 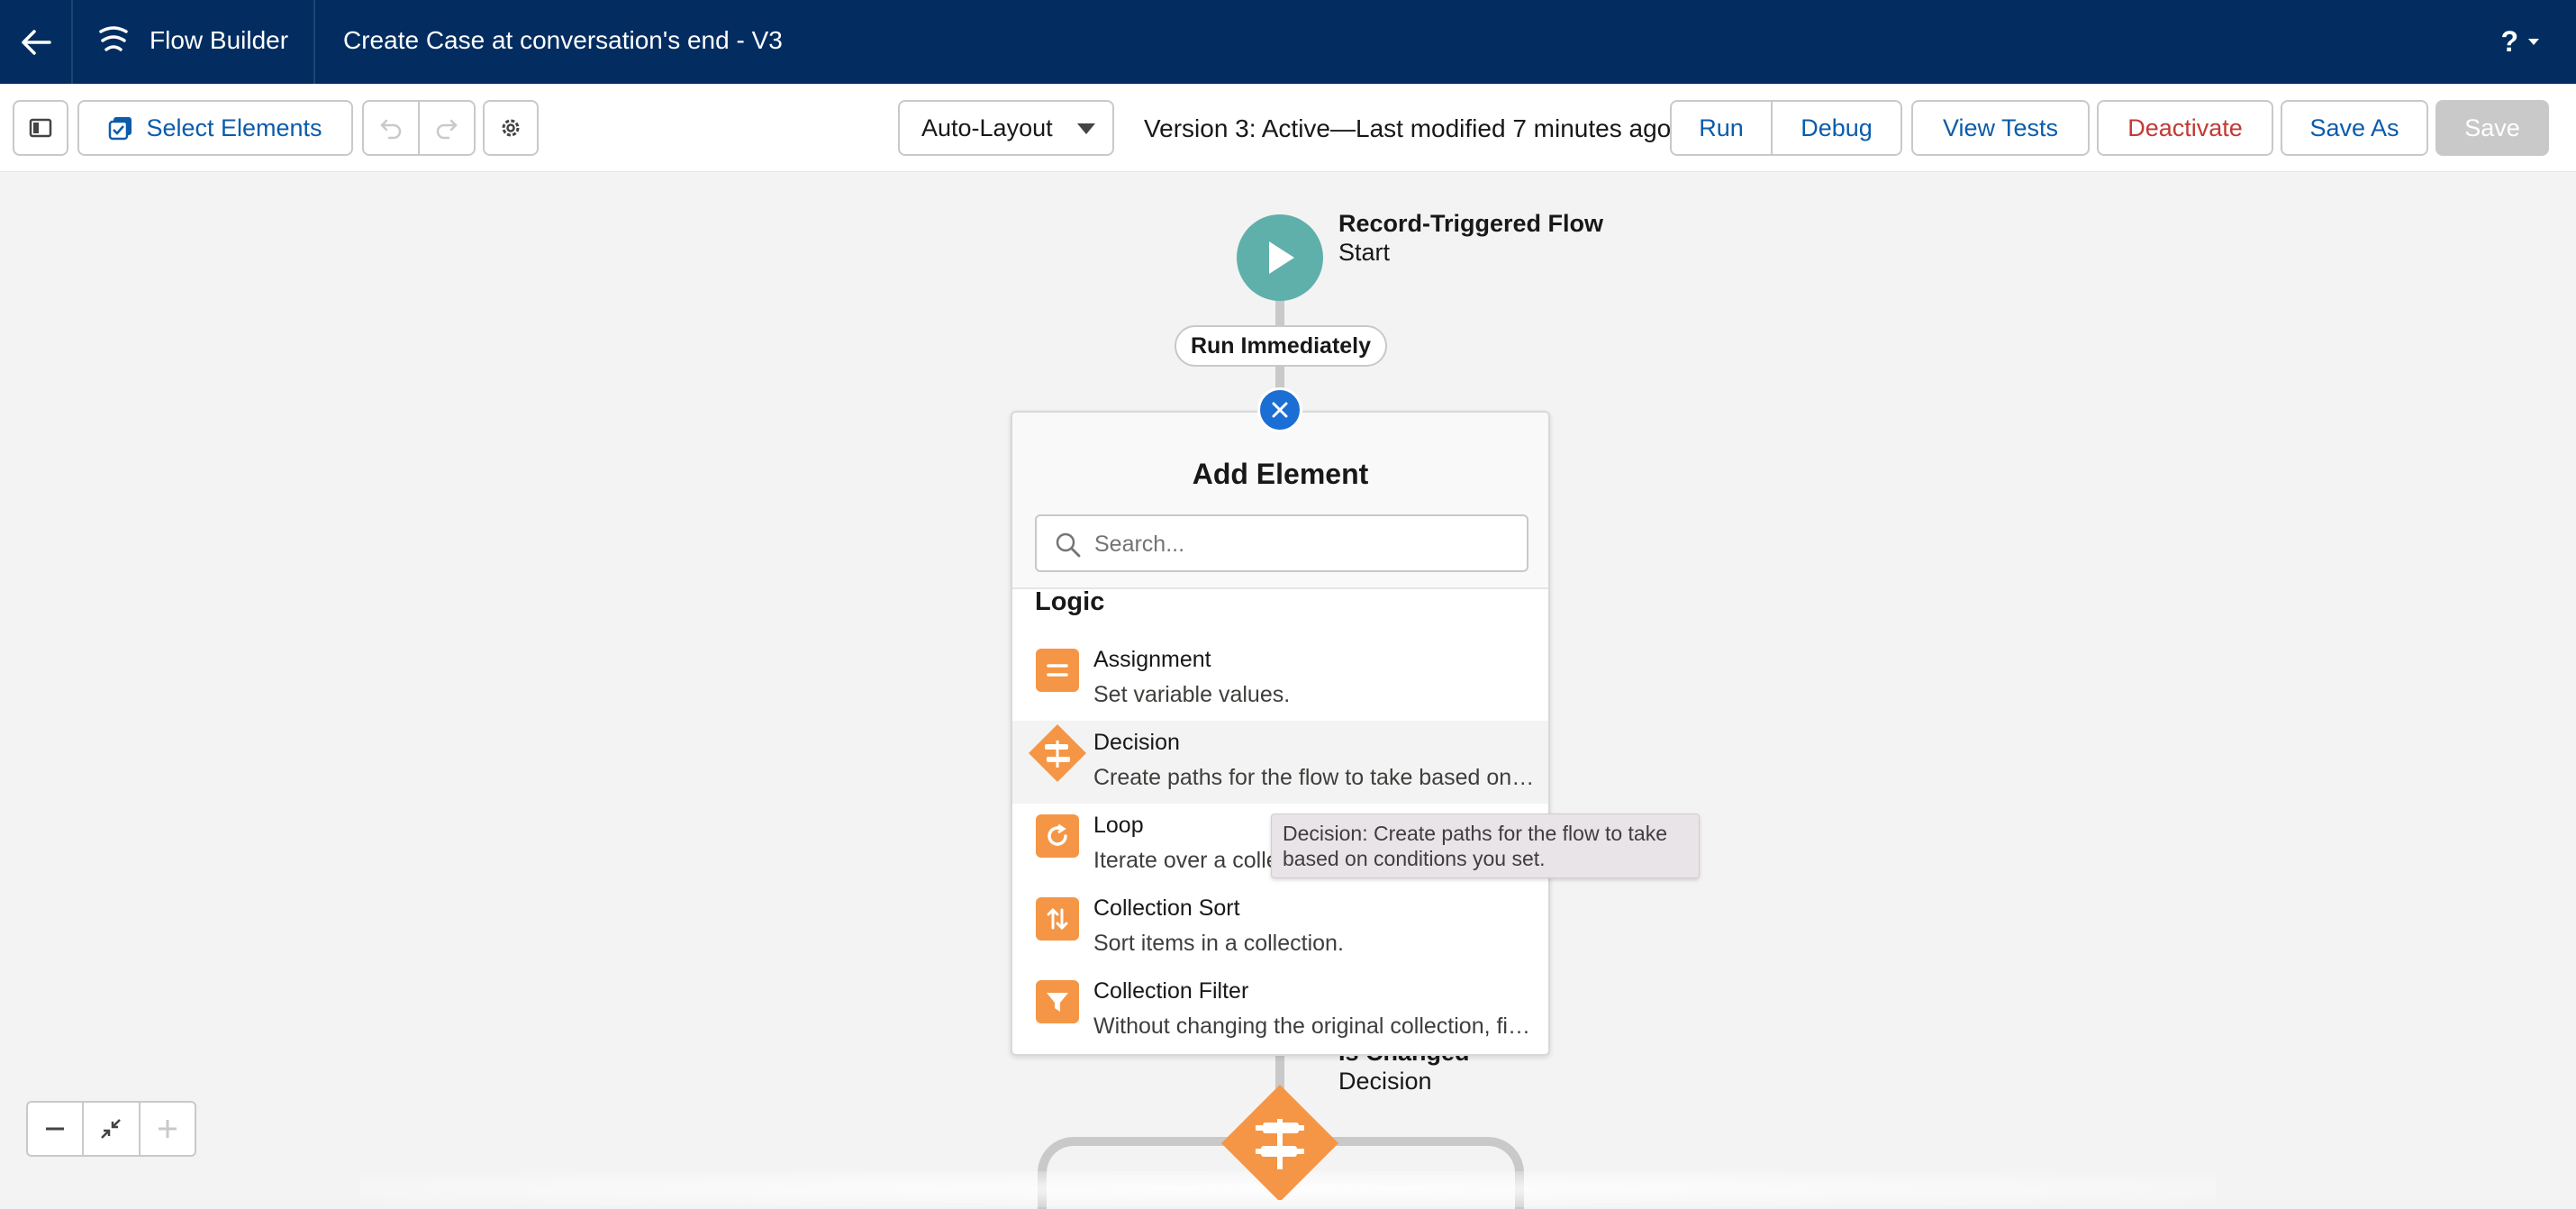 What do you see at coordinates (2520, 42) in the screenshot?
I see `help-menu: ?` at bounding box center [2520, 42].